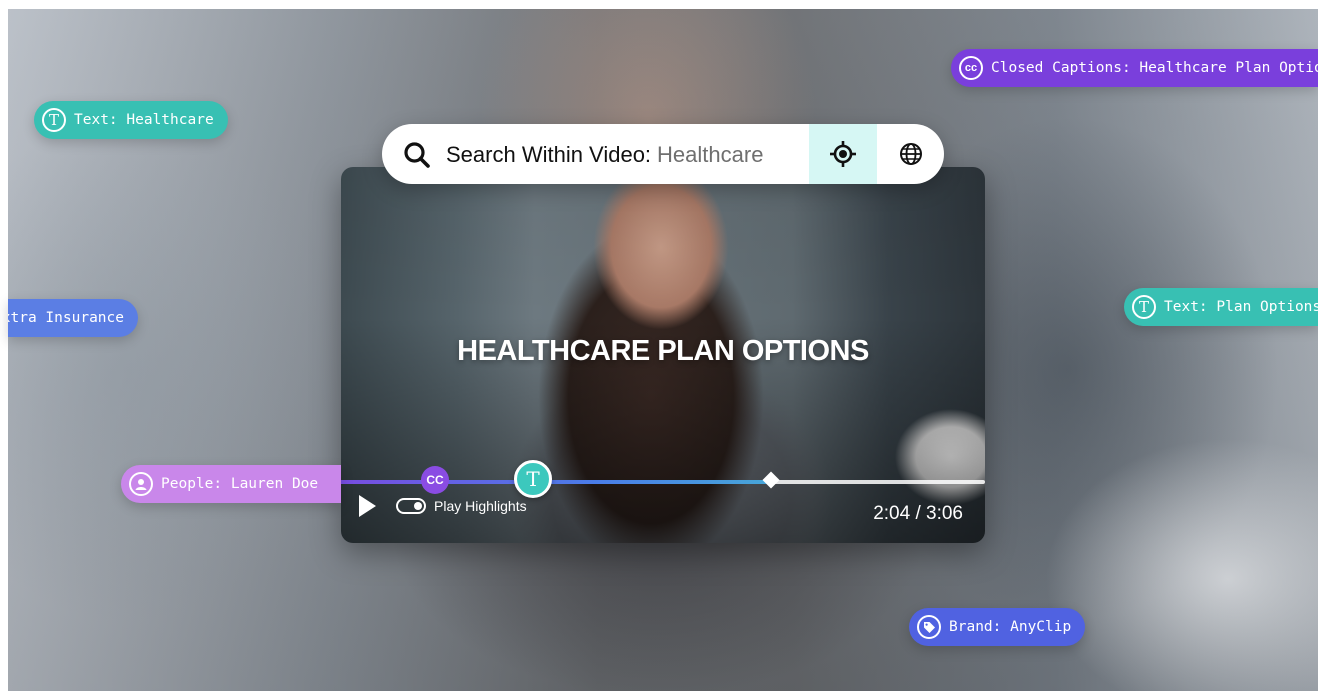 The height and width of the screenshot is (691, 1318). What do you see at coordinates (1241, 307) in the screenshot?
I see `tag-label: Text: Plan Options` at bounding box center [1241, 307].